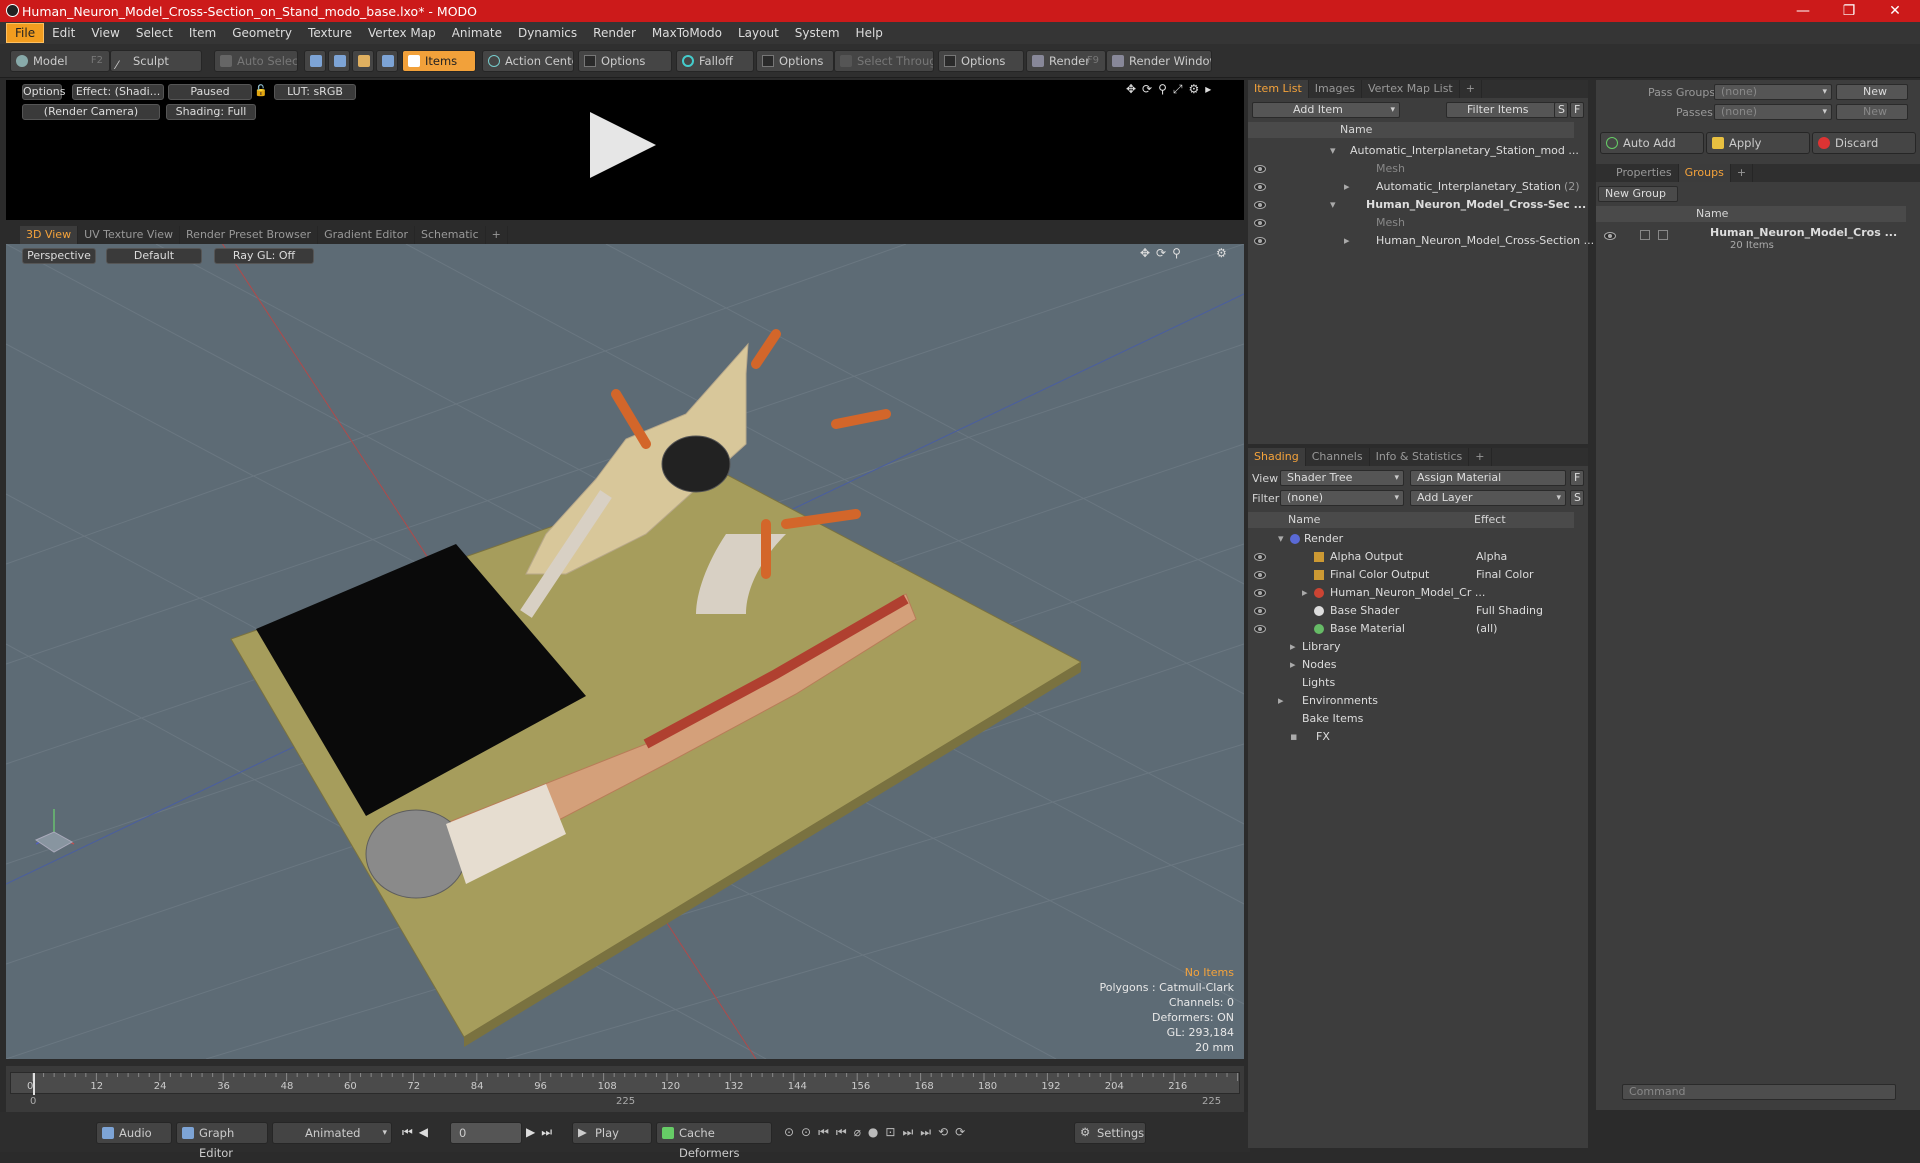 The width and height of the screenshot is (1920, 1163). Describe the element at coordinates (1420, 457) in the screenshot. I see `tab-info-statistics: Info & Statistics` at that location.